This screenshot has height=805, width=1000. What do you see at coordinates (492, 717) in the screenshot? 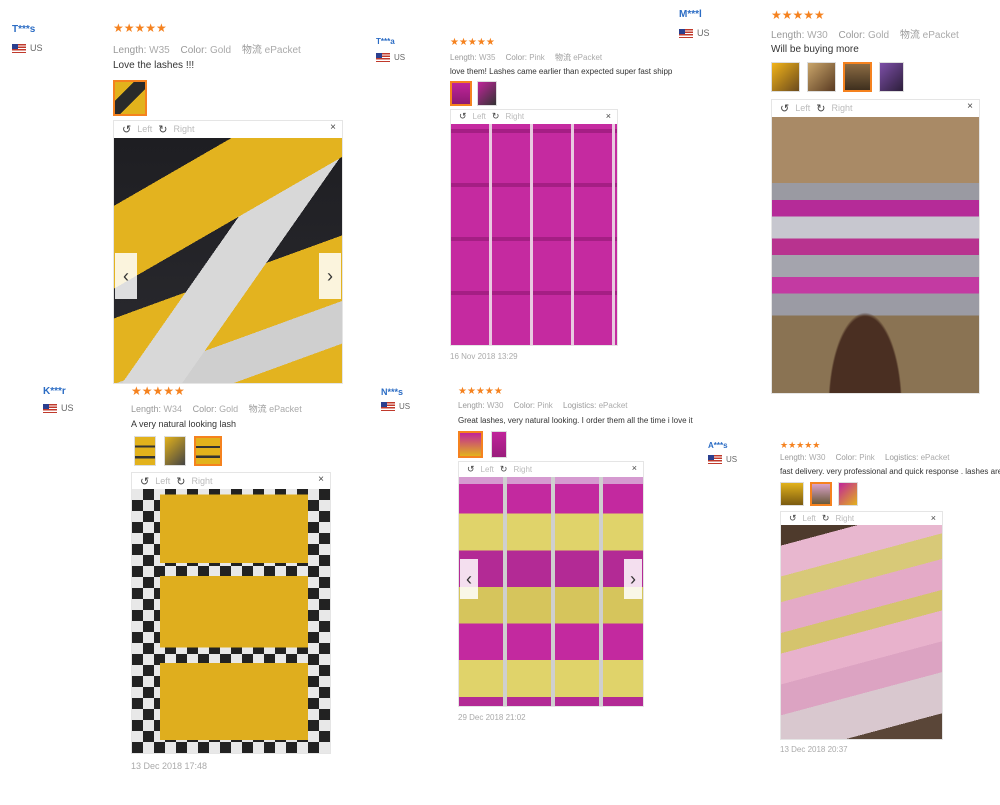
I see `review-date: 29 Dec 2018 21:02` at bounding box center [492, 717].